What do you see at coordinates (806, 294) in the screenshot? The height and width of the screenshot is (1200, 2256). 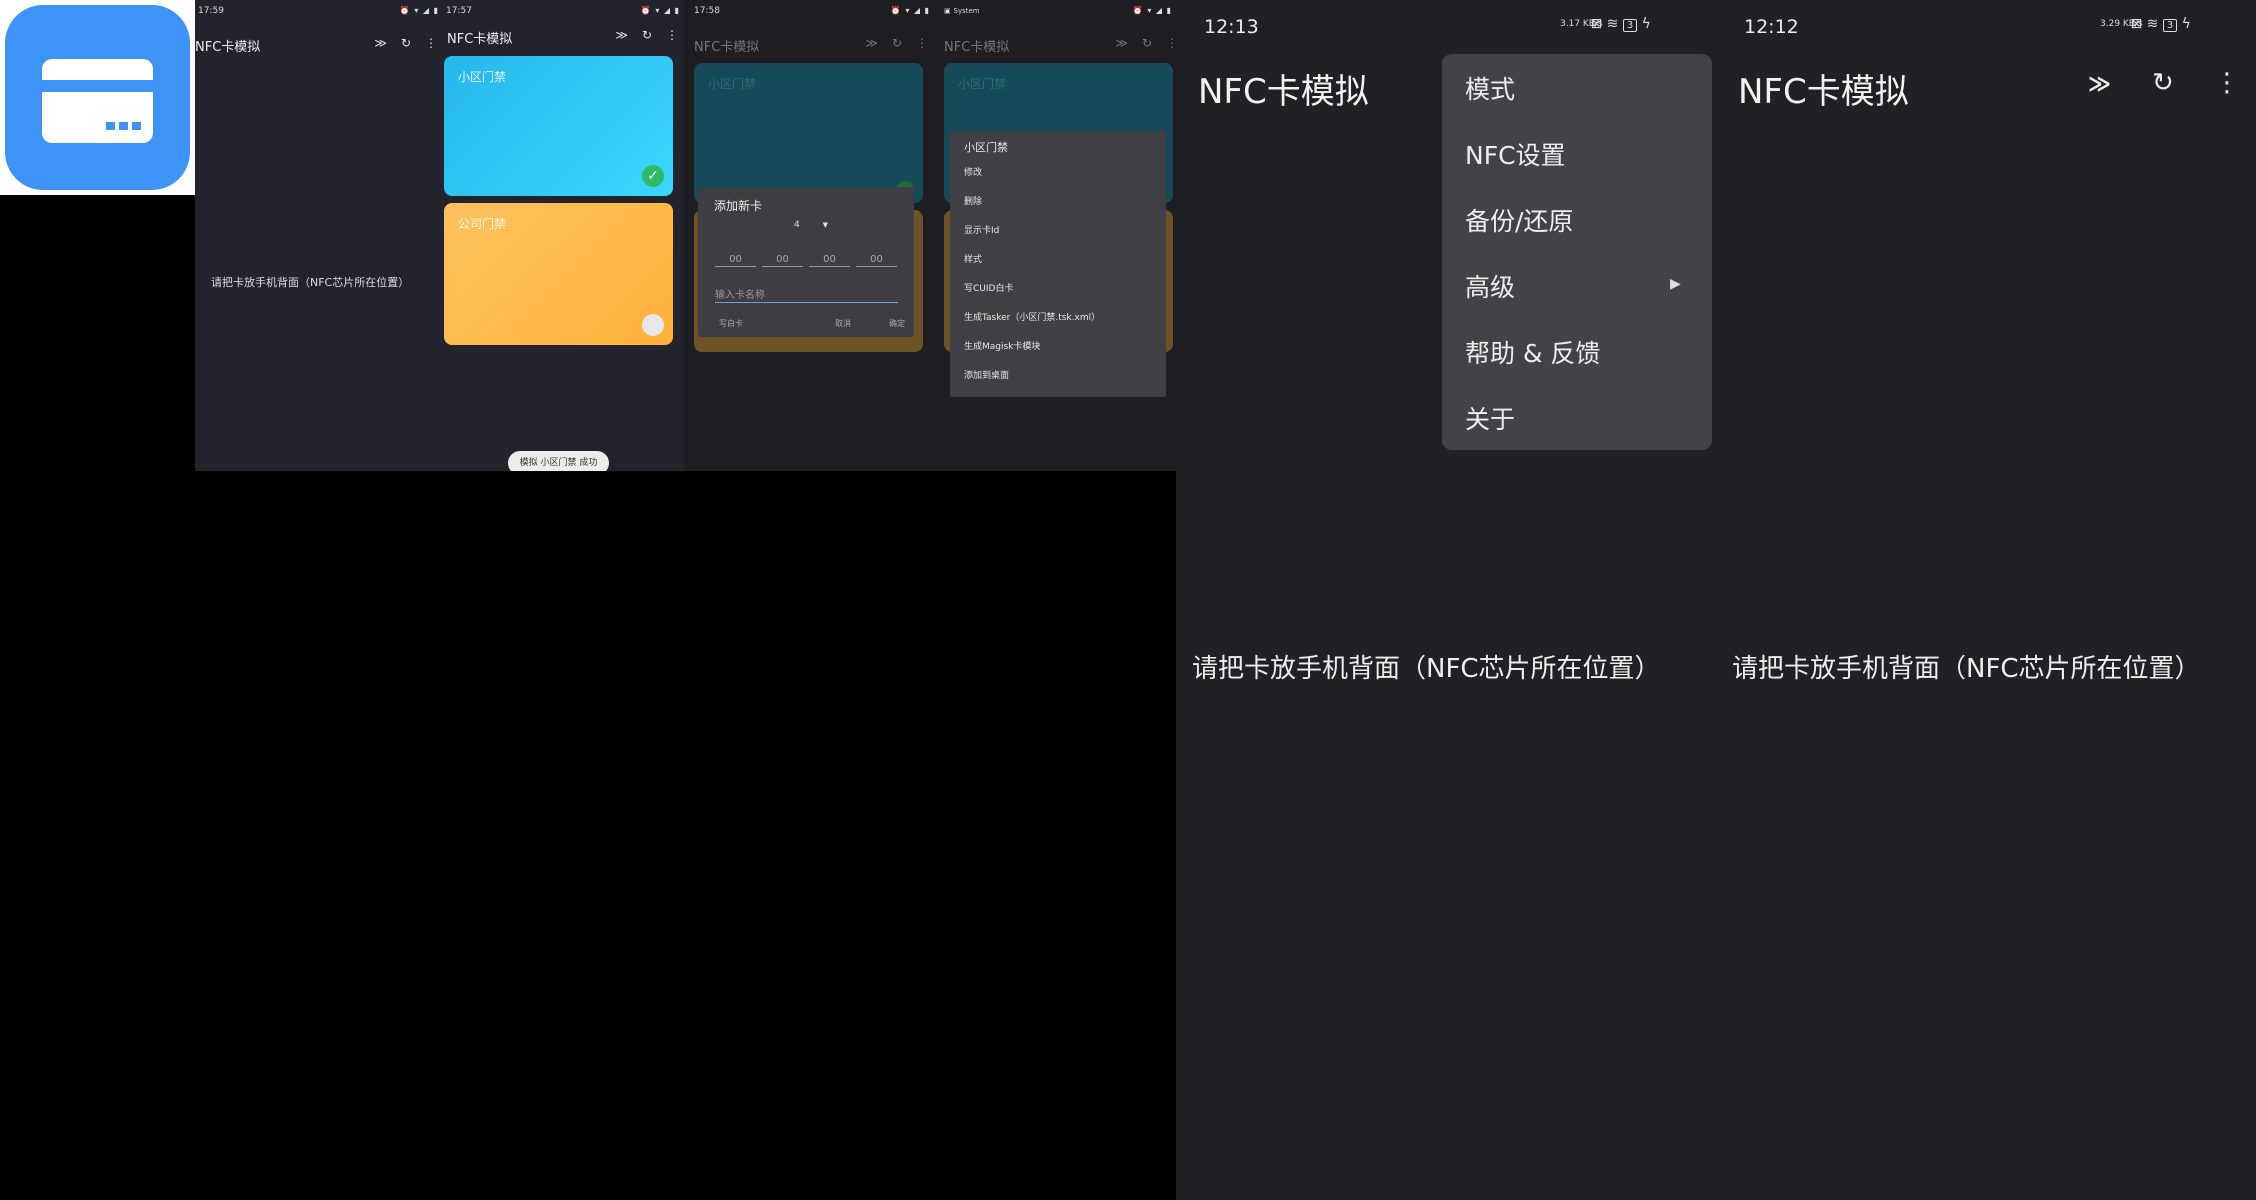 I see `card-name-input: 输入卡名称` at bounding box center [806, 294].